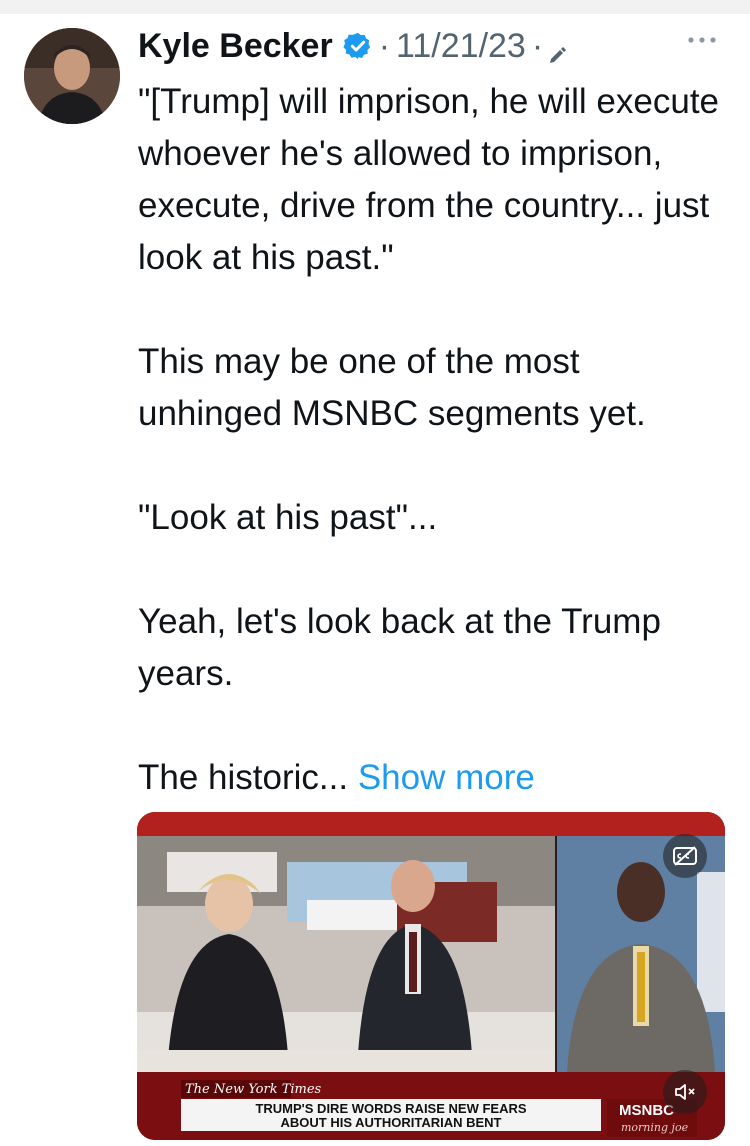  I want to click on tweet-header: Kyle Becker · 11/21/23 ·, so click(353, 46).